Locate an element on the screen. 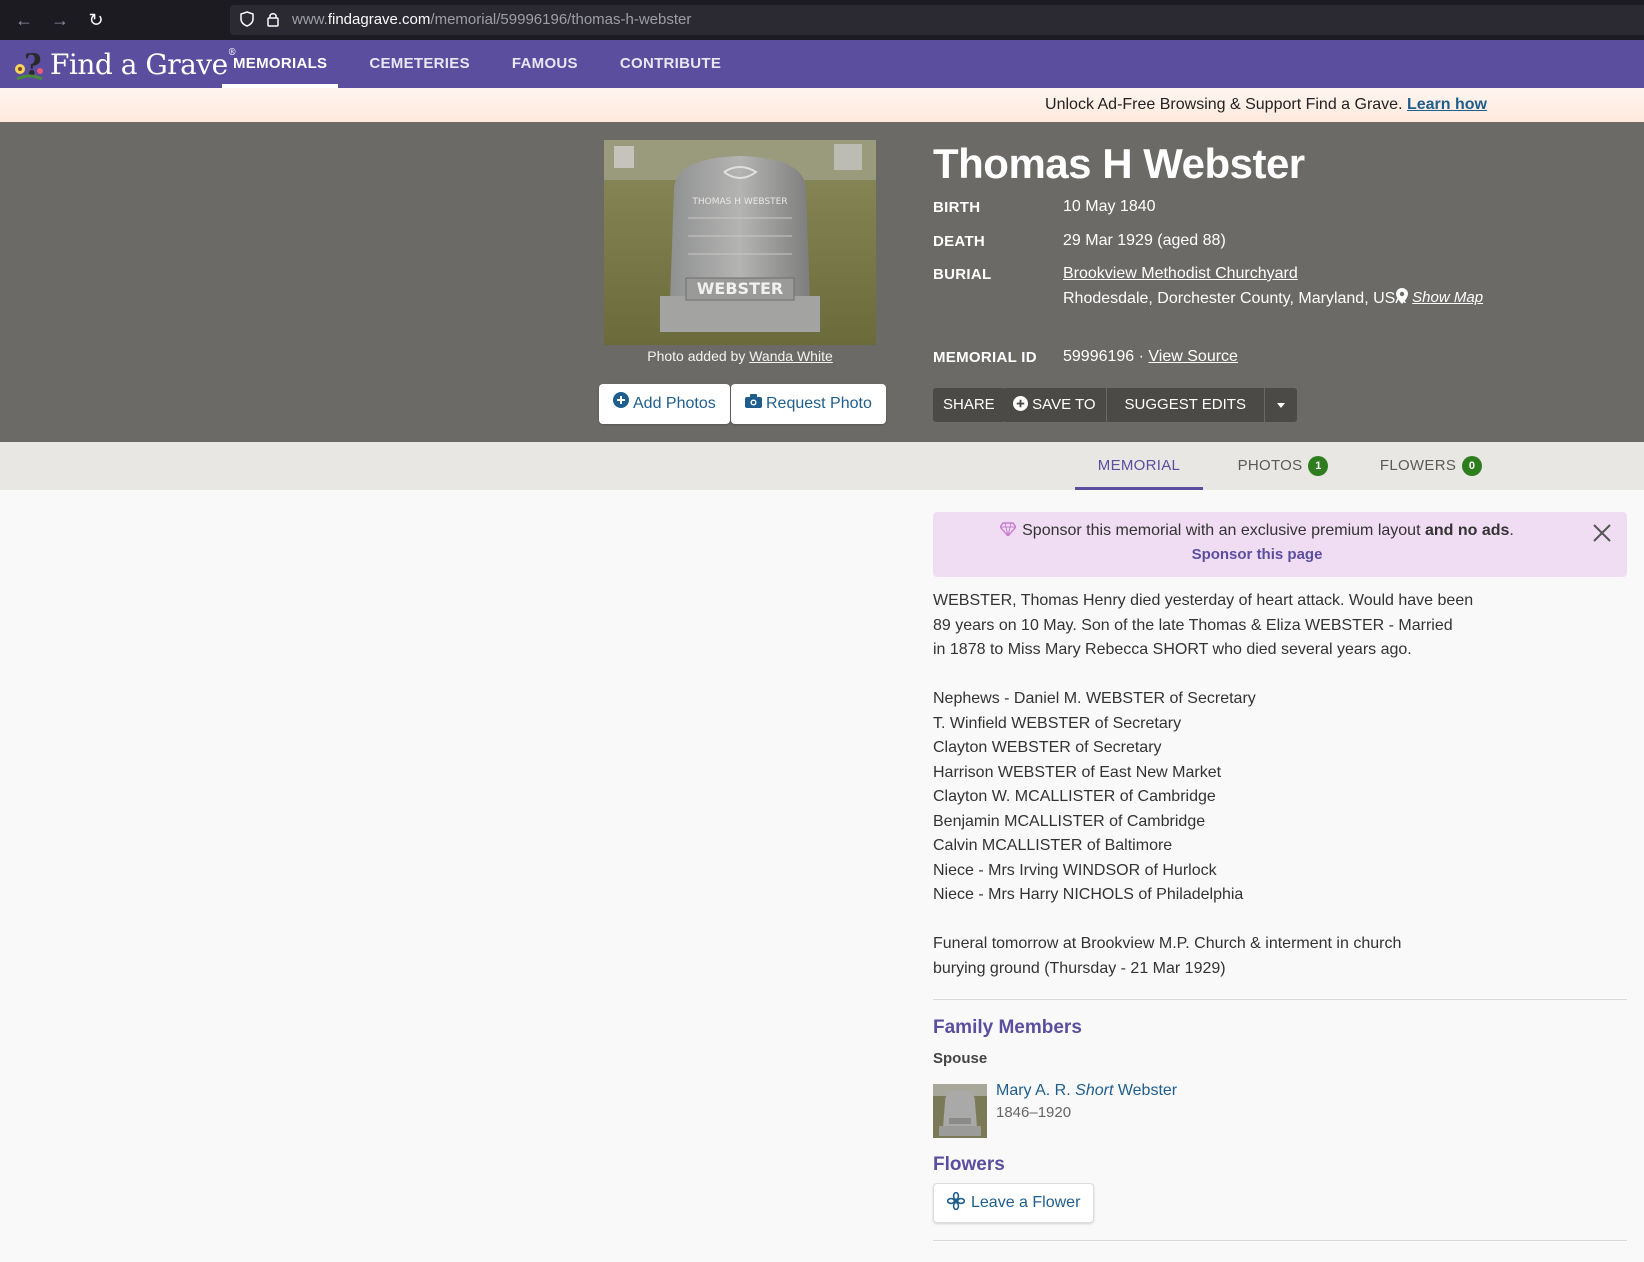 Image resolution: width=1644 pixels, height=1262 pixels. add-photos-button: Add Photos is located at coordinates (664, 404).